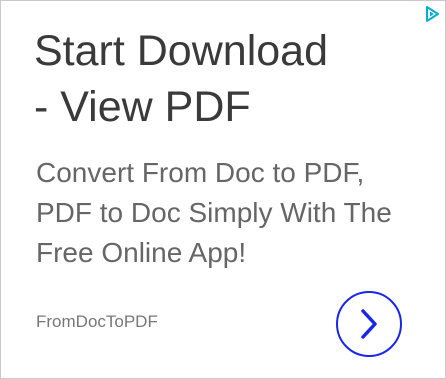 Image resolution: width=446 pixels, height=379 pixels. I want to click on description-line-3: Free Online App!, so click(141, 252).